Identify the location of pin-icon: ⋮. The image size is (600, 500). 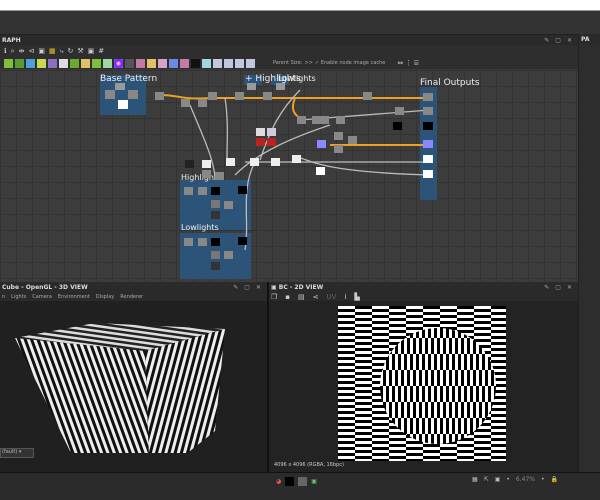
(408, 63).